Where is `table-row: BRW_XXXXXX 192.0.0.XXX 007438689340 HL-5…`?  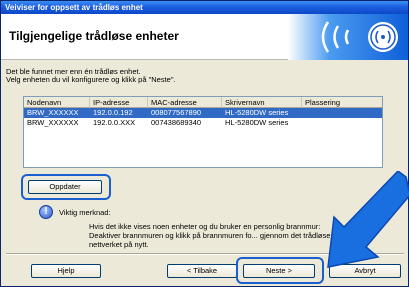
table-row: BRW_XXXXXX 192.0.0.XXX 007438689340 HL-5… is located at coordinates (203, 123).